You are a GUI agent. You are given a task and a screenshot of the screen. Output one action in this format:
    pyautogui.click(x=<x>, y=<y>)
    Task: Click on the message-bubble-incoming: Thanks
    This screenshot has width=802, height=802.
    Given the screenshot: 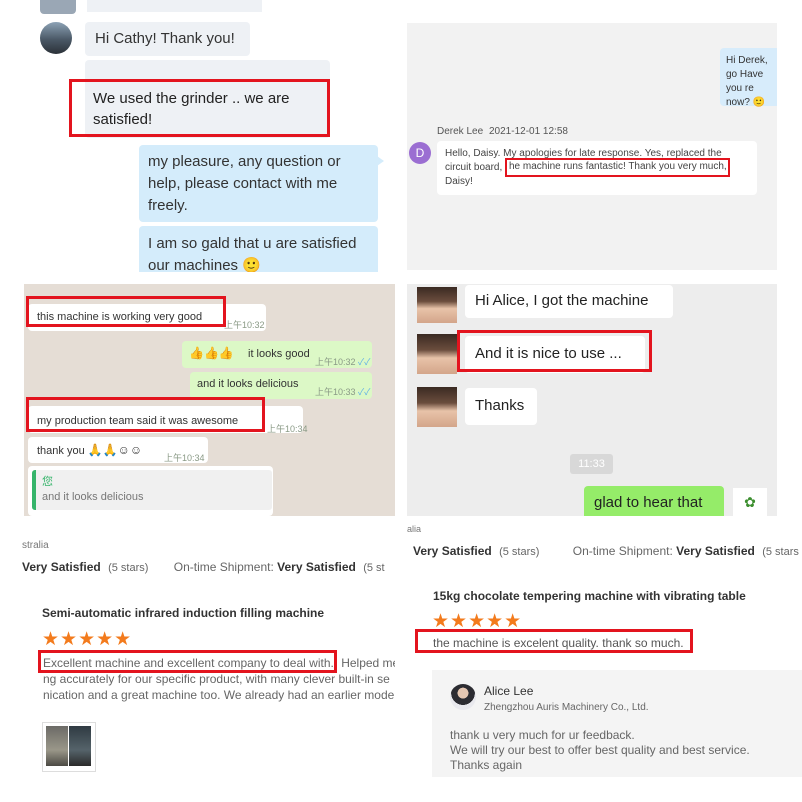 What is the action you would take?
    pyautogui.click(x=501, y=406)
    